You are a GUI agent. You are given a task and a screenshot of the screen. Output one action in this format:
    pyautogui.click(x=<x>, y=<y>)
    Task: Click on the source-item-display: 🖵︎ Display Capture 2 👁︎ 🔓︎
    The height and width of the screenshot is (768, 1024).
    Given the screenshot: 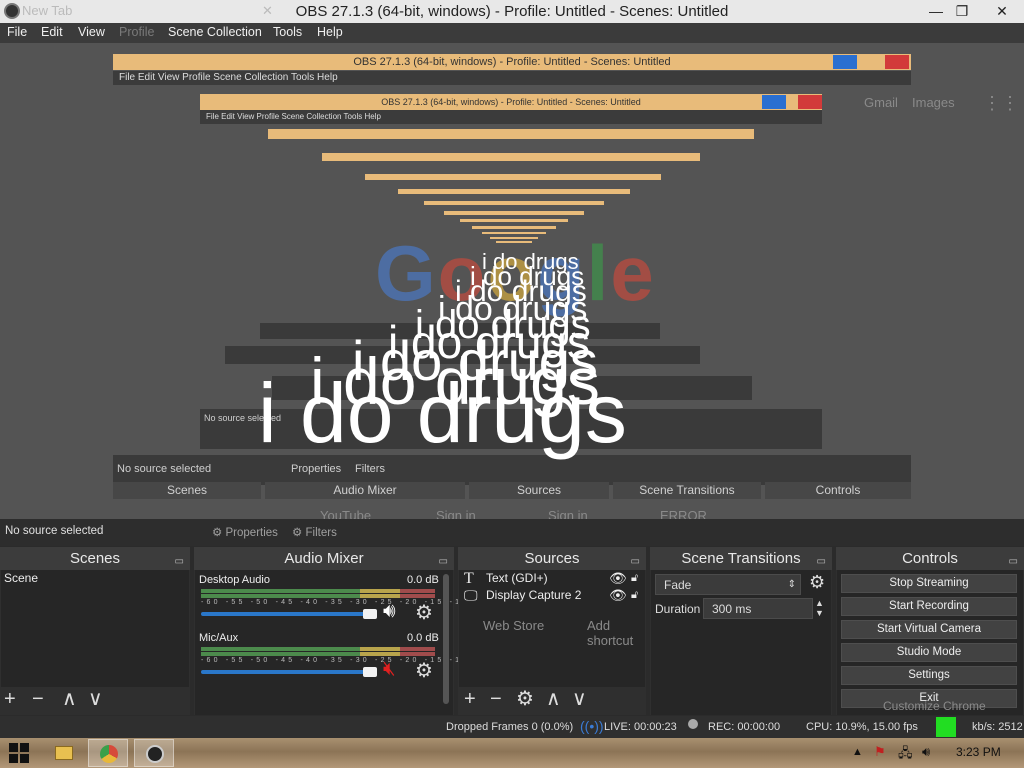 What is the action you would take?
    pyautogui.click(x=552, y=595)
    